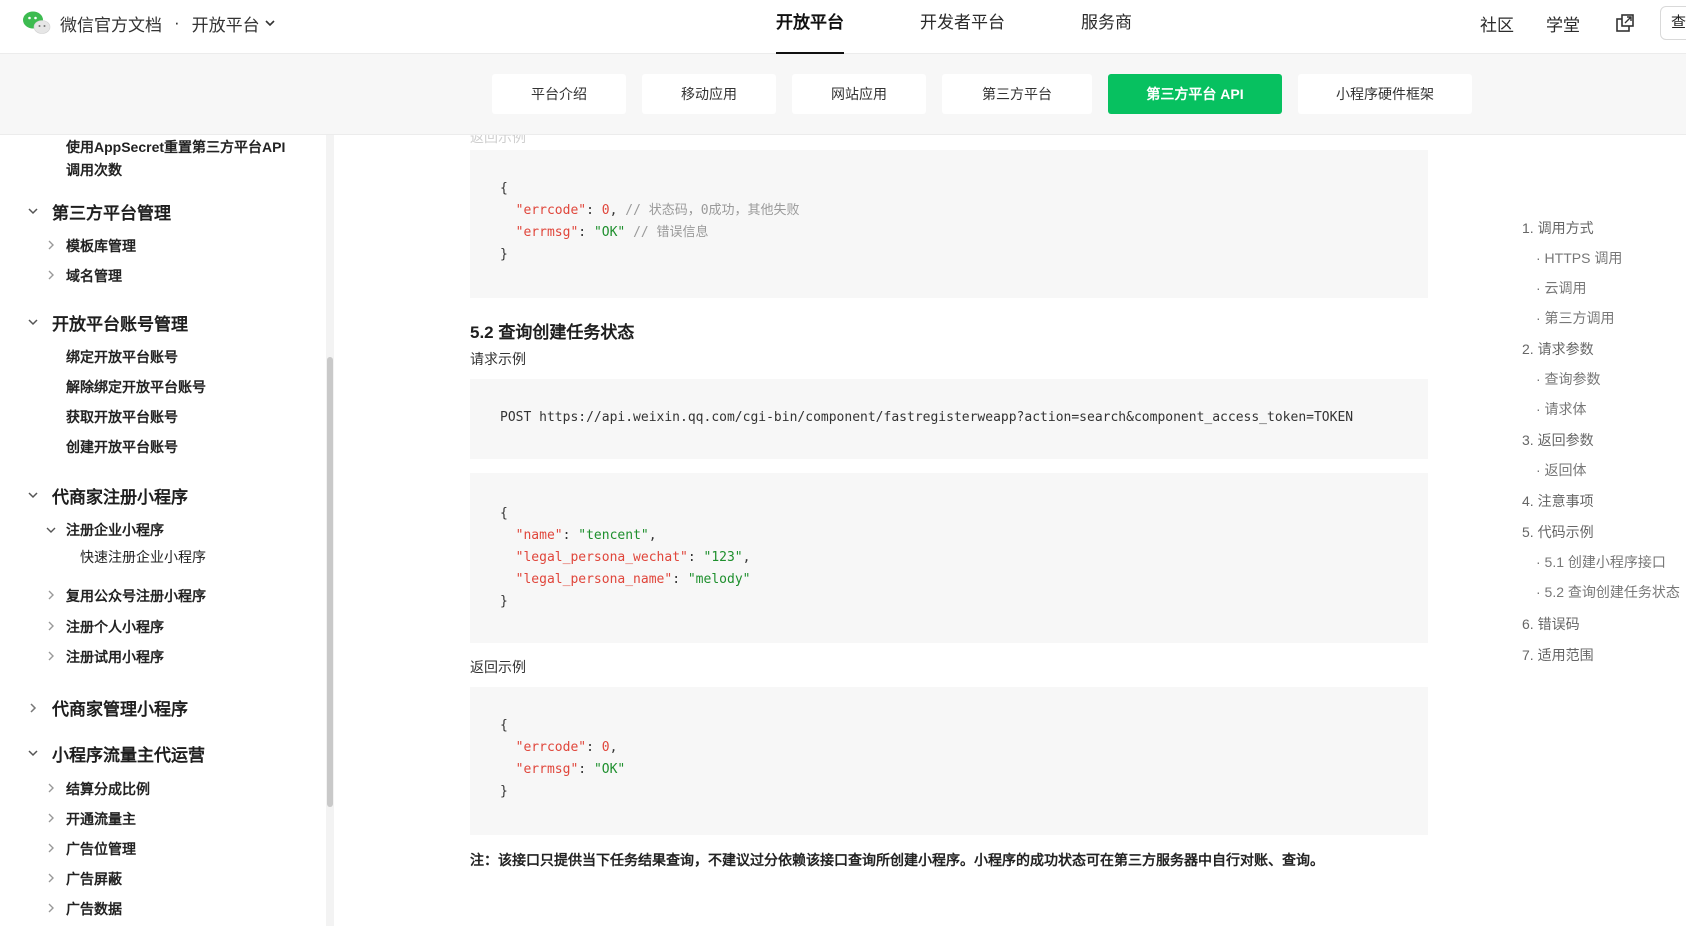 The width and height of the screenshot is (1686, 926). What do you see at coordinates (94, 879) in the screenshot?
I see `sidebar-item-ad-blocking: 广告屏蔽` at bounding box center [94, 879].